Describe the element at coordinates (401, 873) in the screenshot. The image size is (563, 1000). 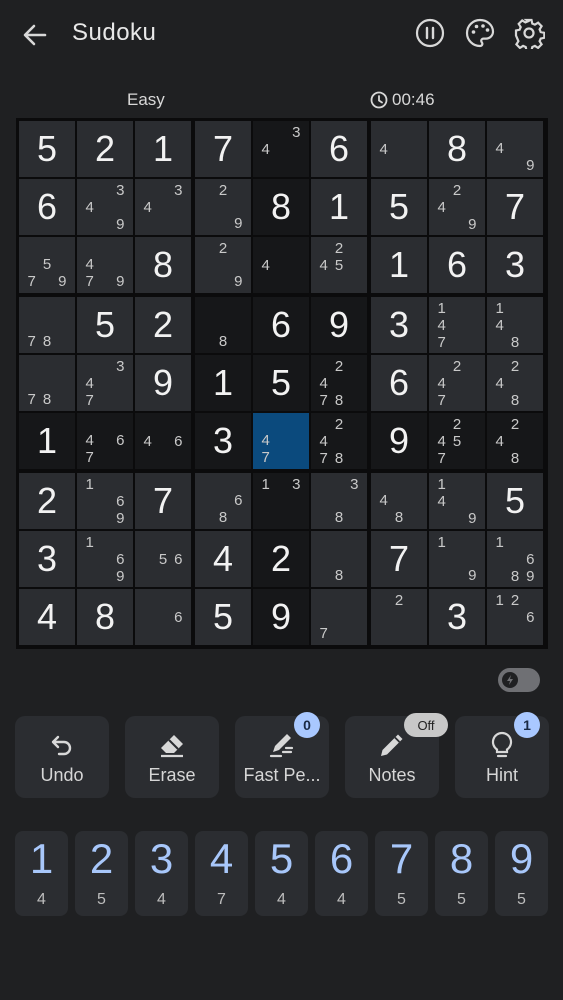
I see `number-key-7: 75` at that location.